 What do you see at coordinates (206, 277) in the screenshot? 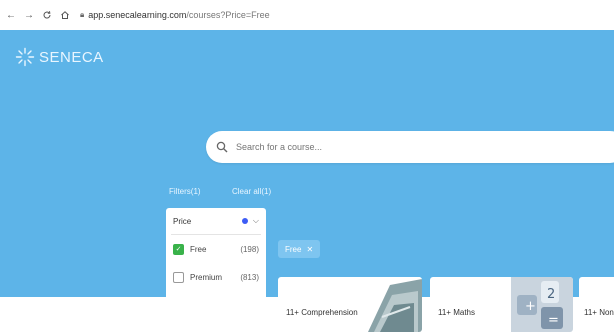
I see `filter-option-label: Premium` at bounding box center [206, 277].